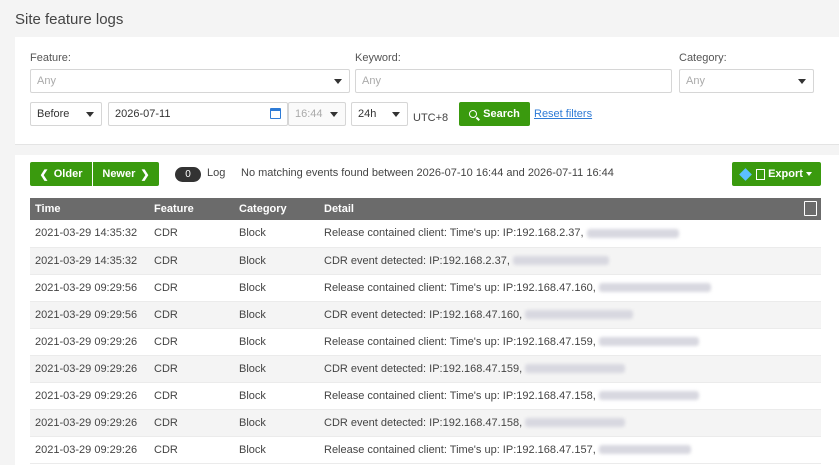 The height and width of the screenshot is (465, 839). I want to click on chevron-left-icon: ❮, so click(44, 174).